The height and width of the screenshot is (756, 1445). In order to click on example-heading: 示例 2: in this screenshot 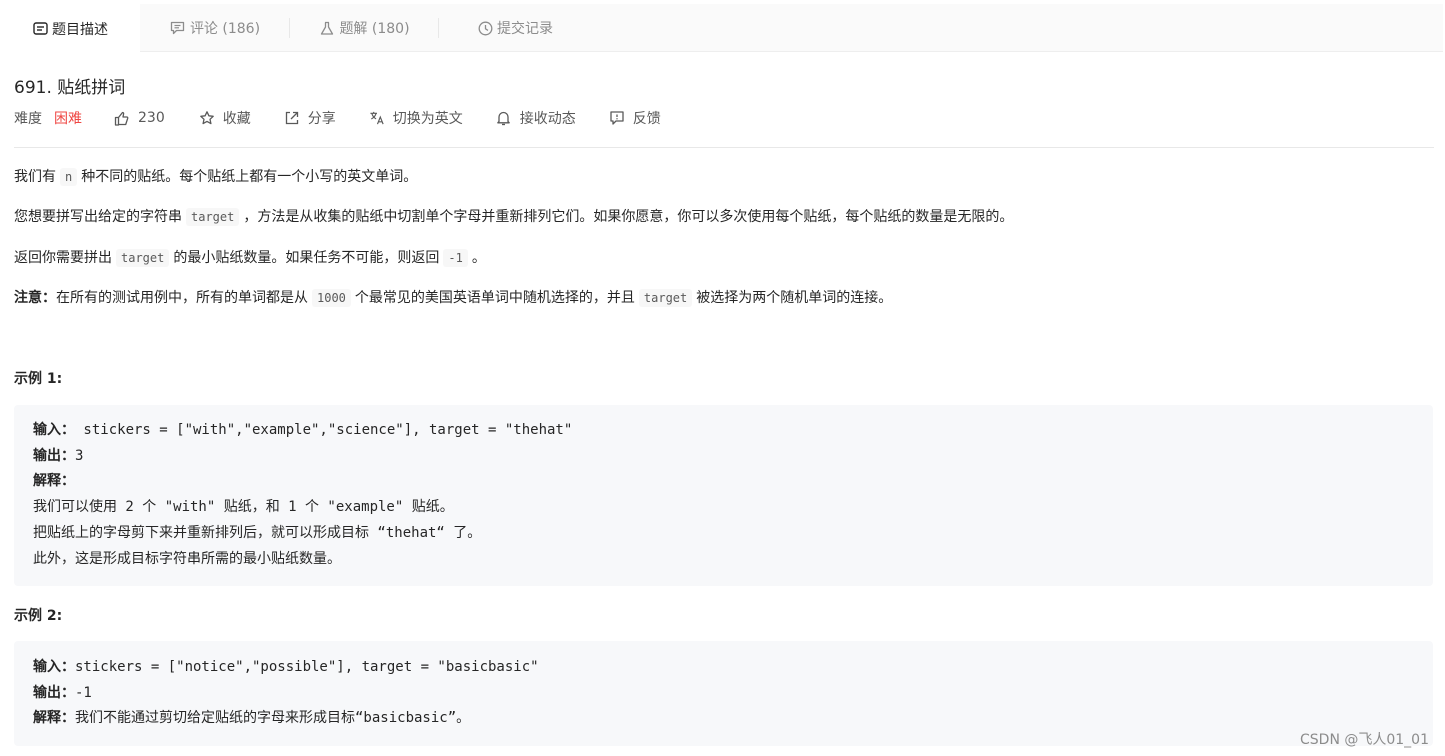, I will do `click(38, 616)`.